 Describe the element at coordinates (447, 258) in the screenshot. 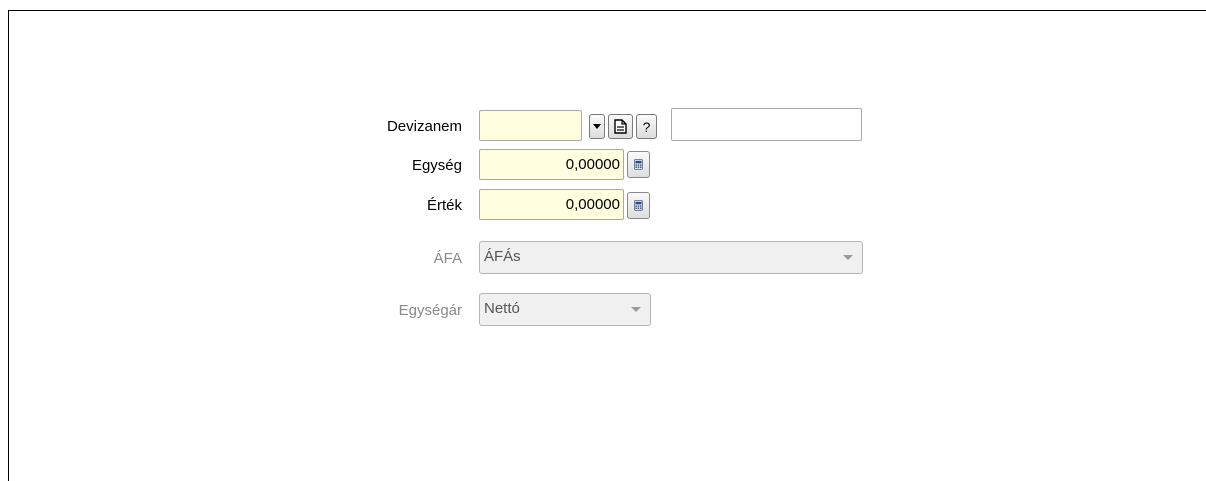

I see `afa-label: ÁFA` at that location.